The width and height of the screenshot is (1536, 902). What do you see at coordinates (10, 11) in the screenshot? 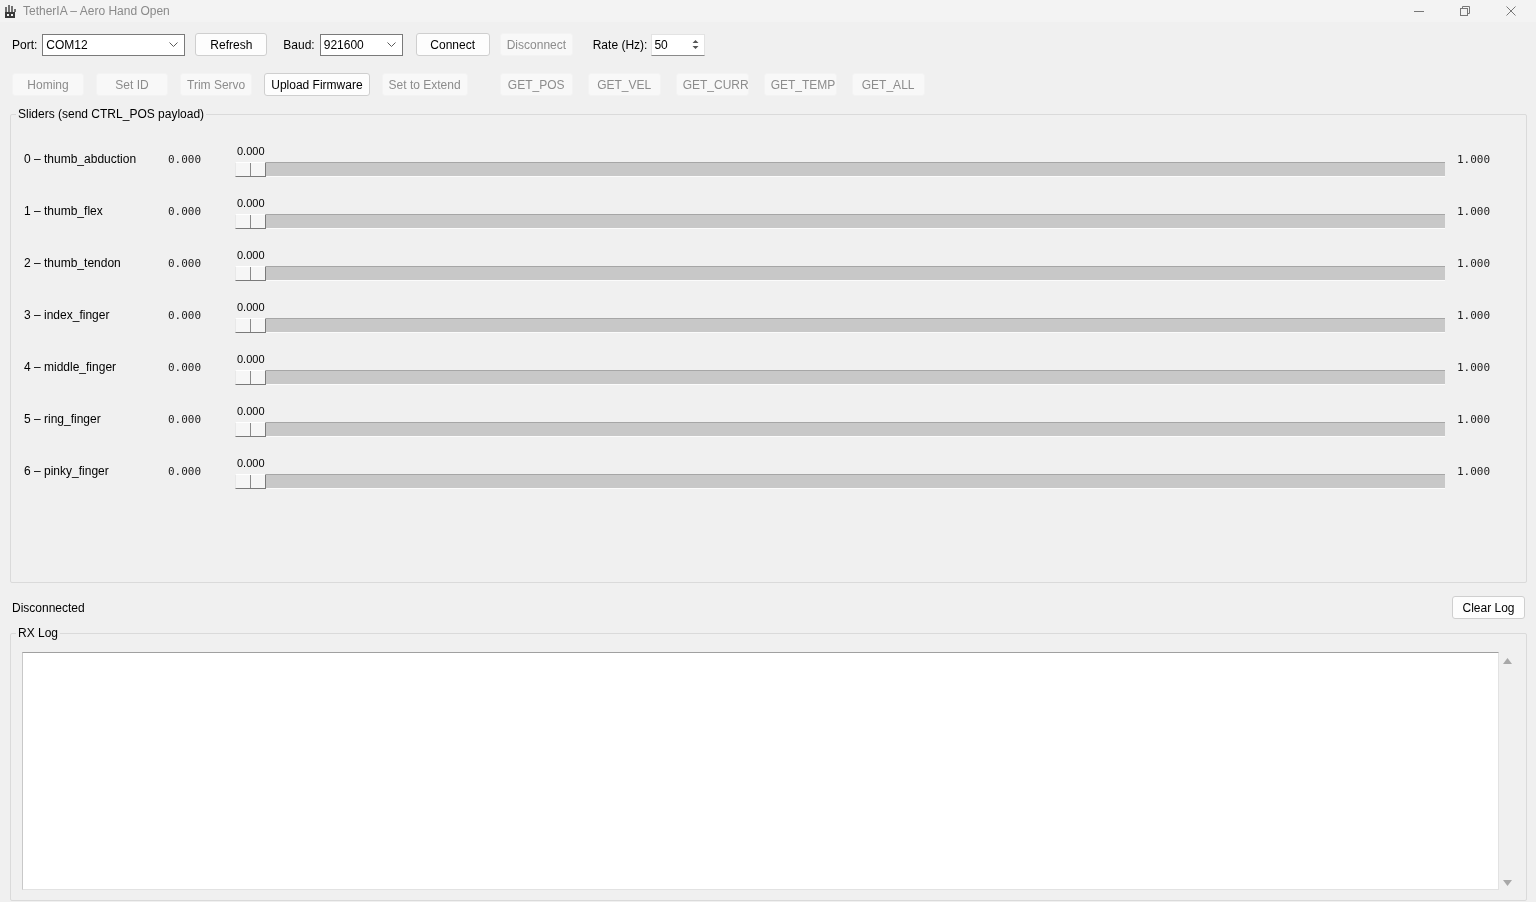
I see `hand-icon` at bounding box center [10, 11].